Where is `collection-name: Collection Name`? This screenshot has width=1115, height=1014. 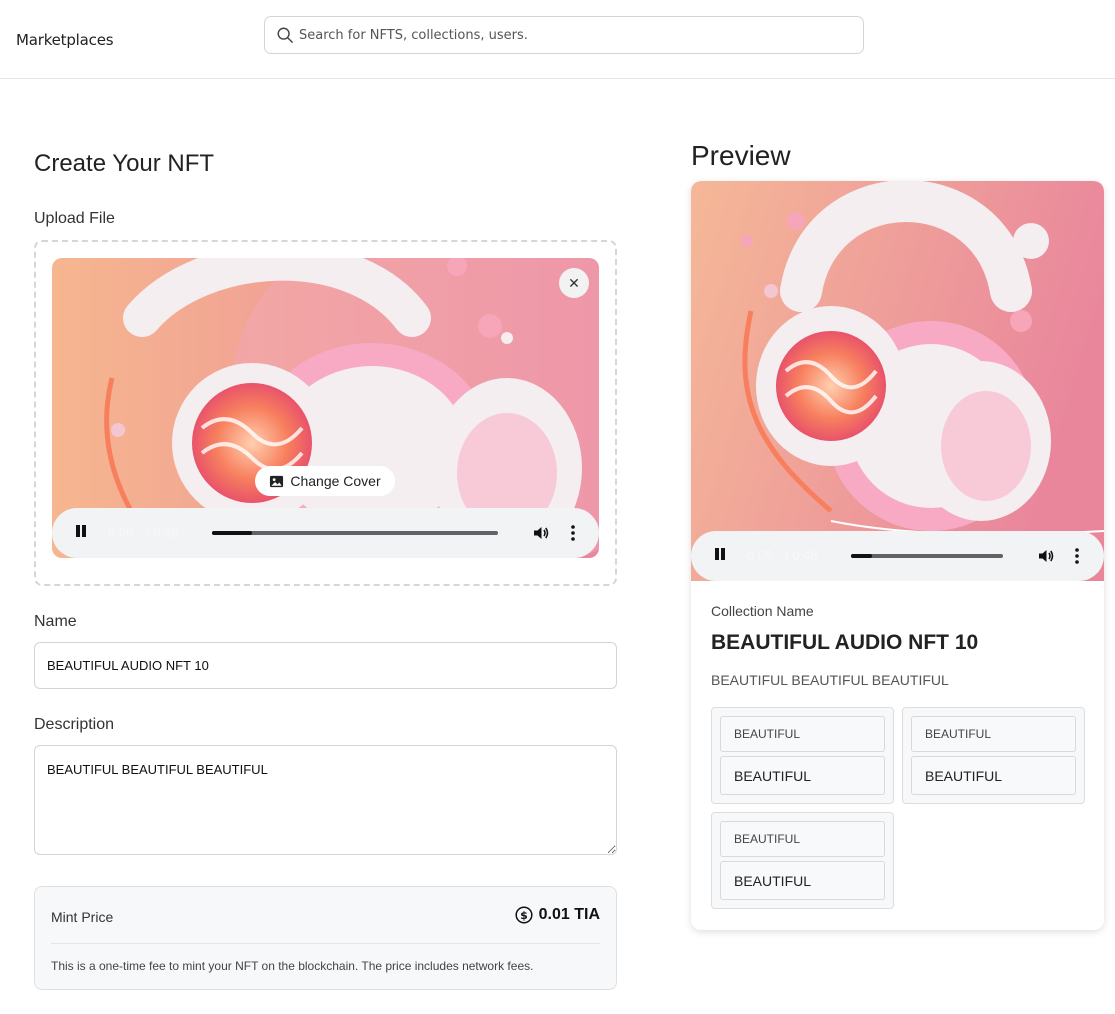
collection-name: Collection Name is located at coordinates (762, 611).